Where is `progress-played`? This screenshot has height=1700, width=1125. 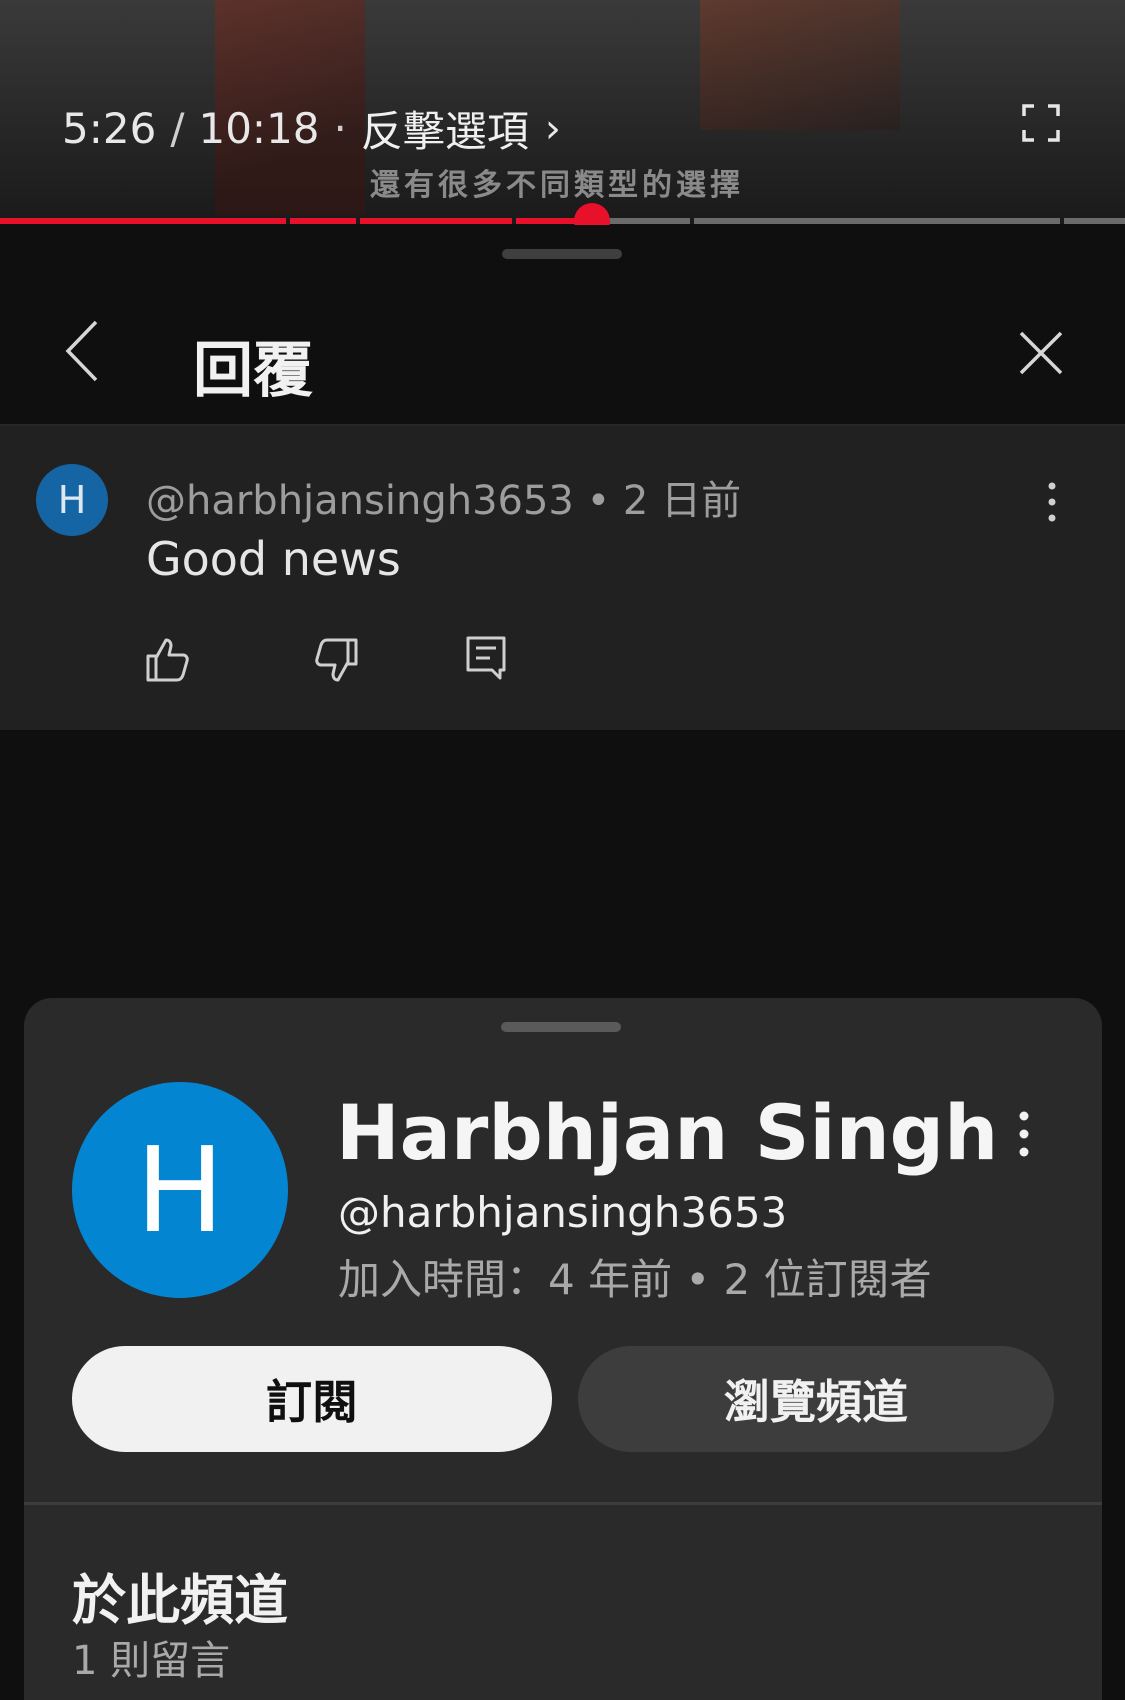 progress-played is located at coordinates (296, 221).